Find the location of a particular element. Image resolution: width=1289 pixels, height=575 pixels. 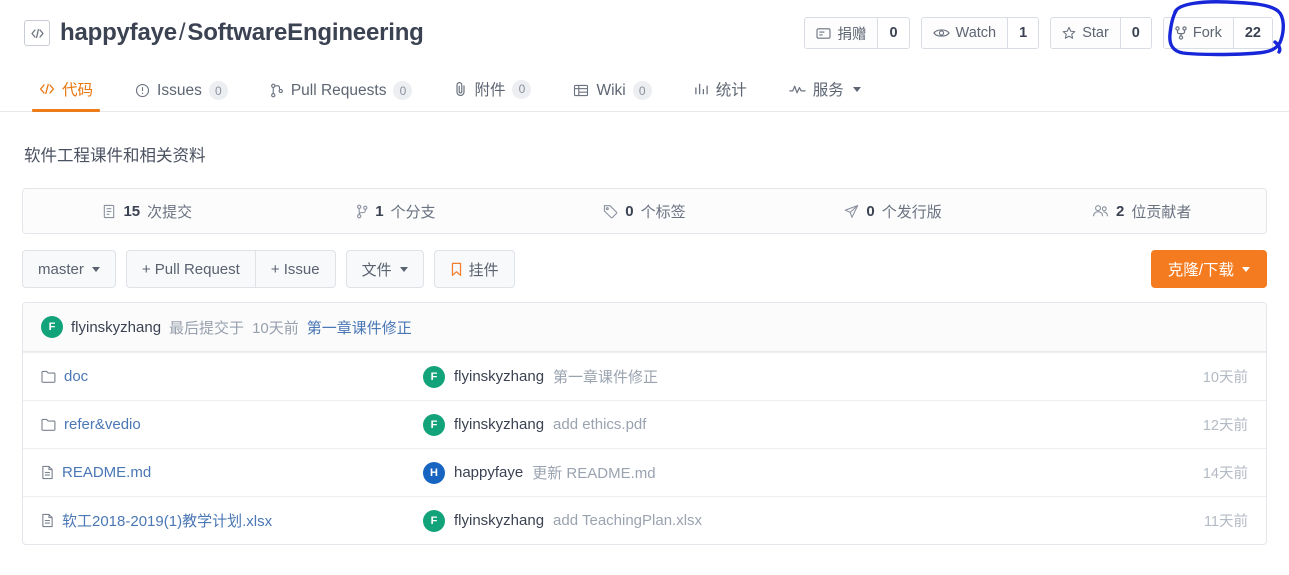

tab-code: 代码 is located at coordinates (66, 95).